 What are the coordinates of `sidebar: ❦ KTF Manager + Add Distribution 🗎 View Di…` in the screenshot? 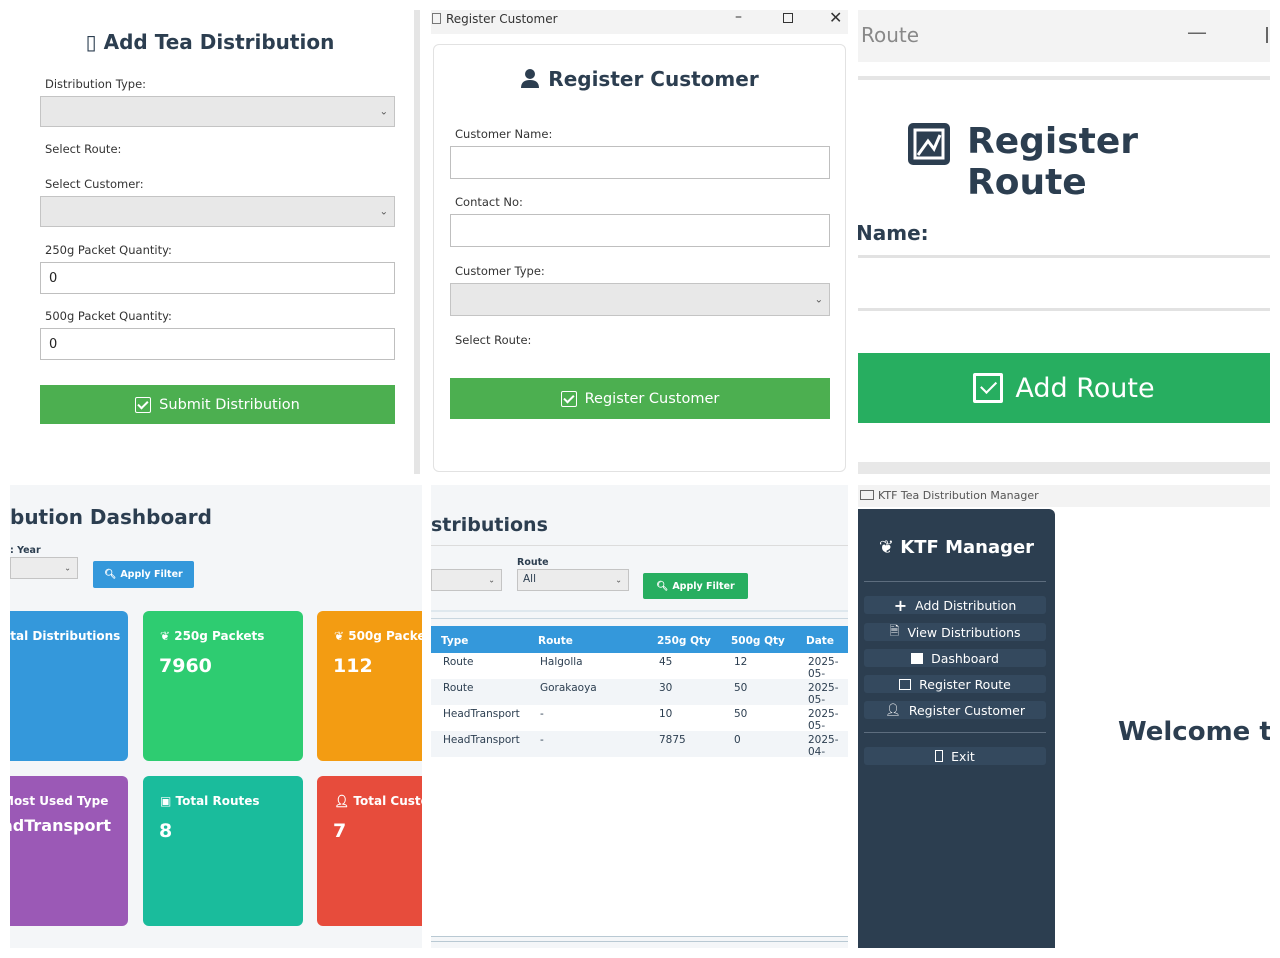 It's located at (956, 728).